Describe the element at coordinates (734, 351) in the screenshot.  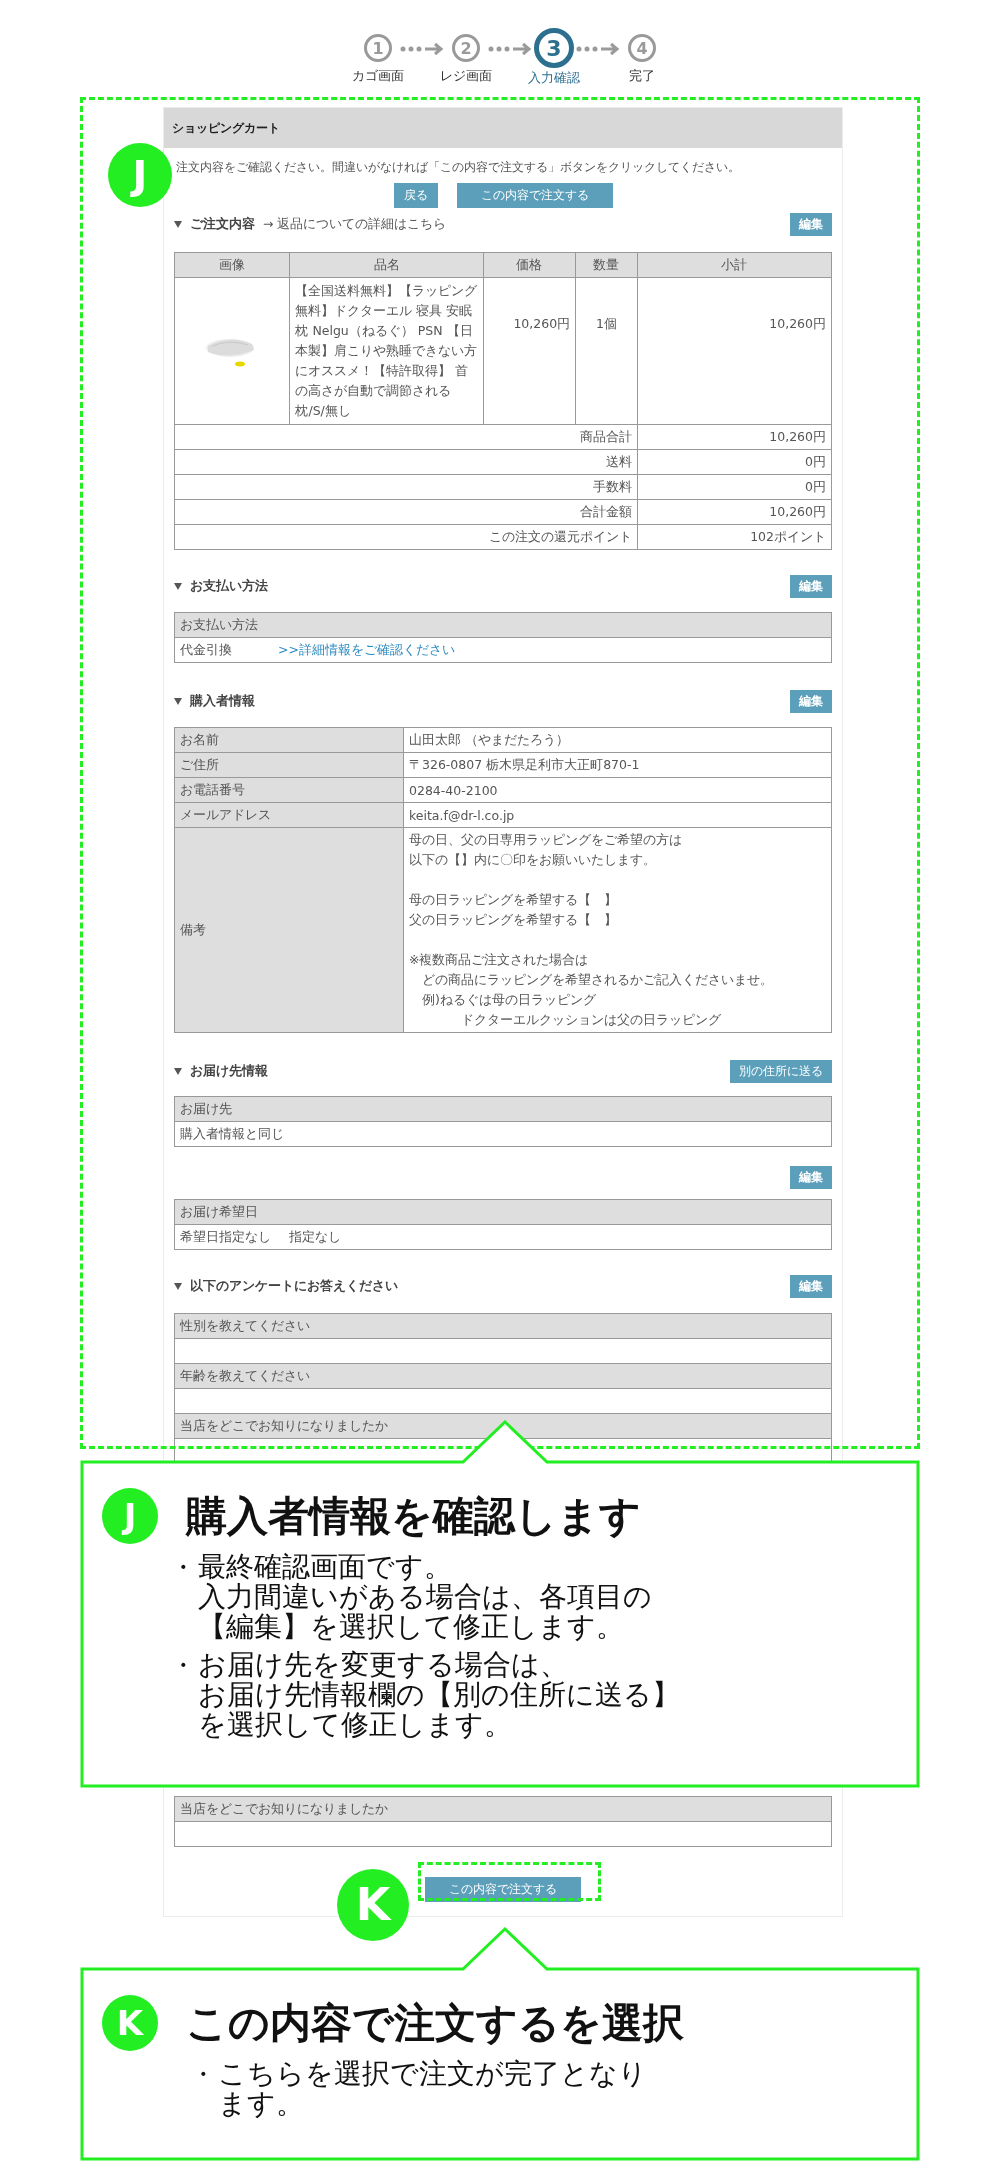
I see `subtotal-cell: 10,260円` at that location.